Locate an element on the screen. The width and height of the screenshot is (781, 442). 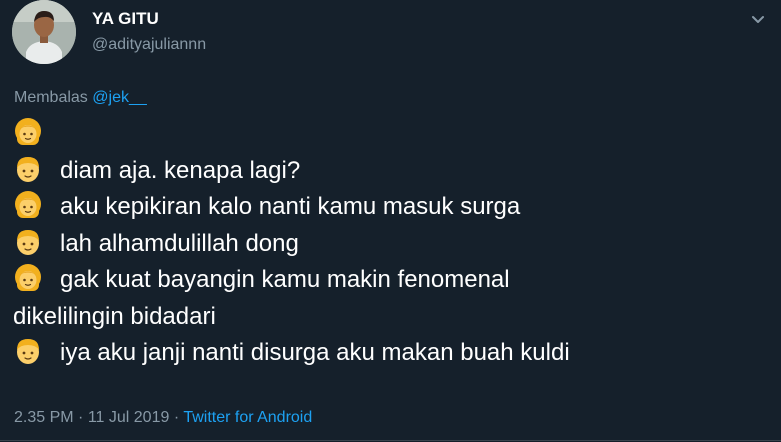
reply-context: Membalas @jek__ is located at coordinates (80, 98).